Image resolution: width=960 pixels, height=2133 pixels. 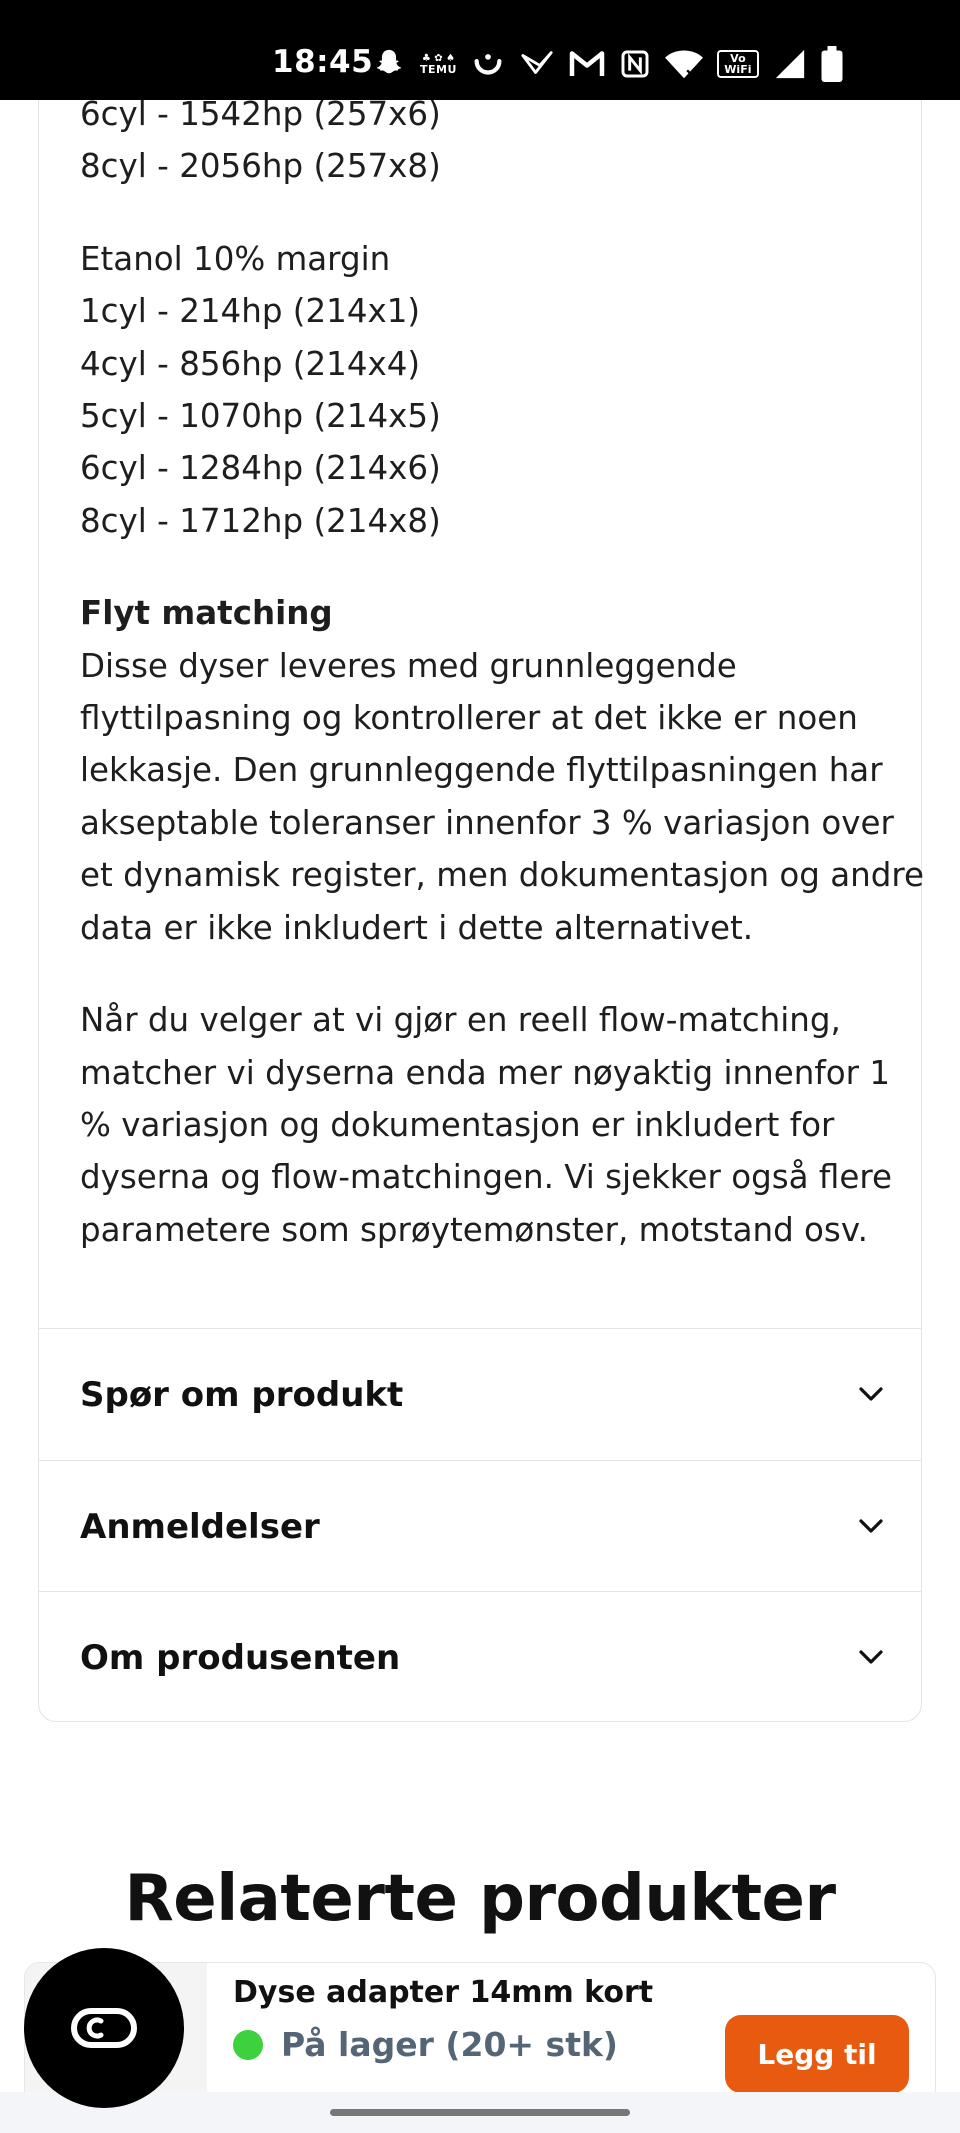 I want to click on etanol-heading: Etanol 10% margin, so click(x=235, y=258).